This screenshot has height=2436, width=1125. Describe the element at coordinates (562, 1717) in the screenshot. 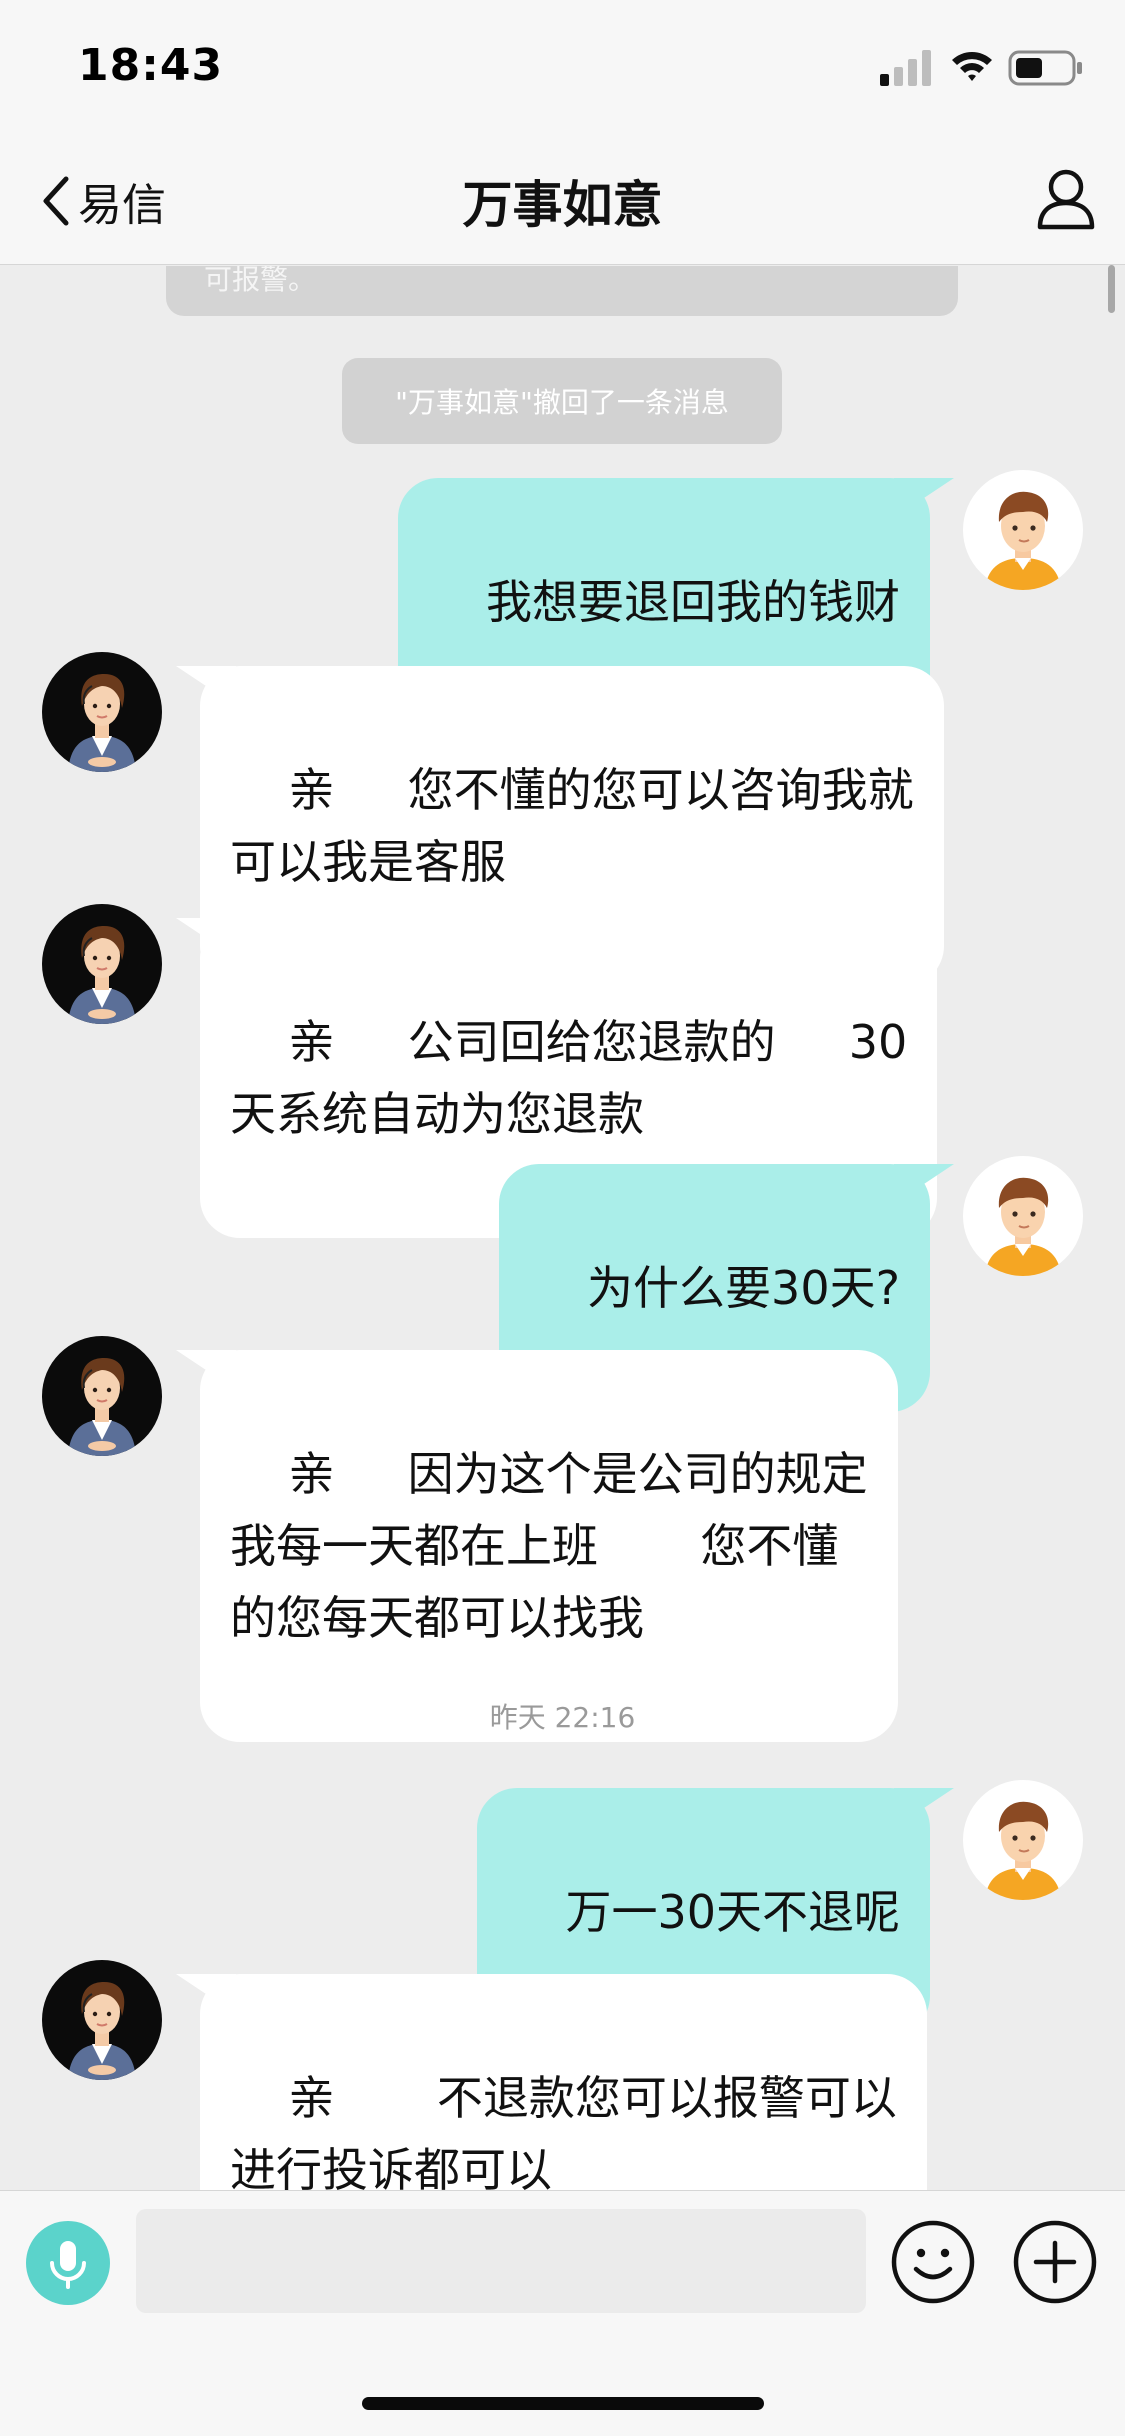

I see `message-timestamp: 昨天 22:16` at that location.